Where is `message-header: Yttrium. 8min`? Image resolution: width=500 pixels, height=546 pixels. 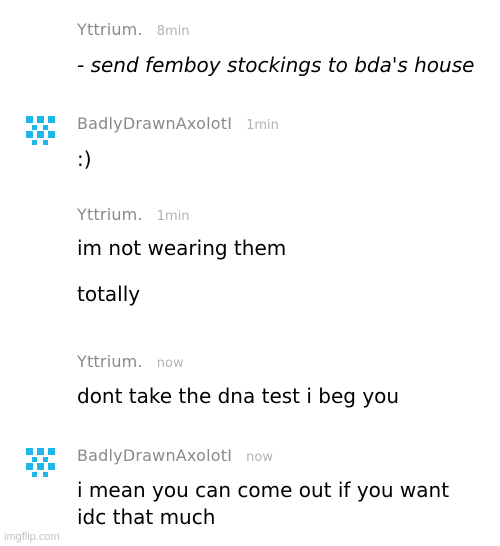
message-header: Yttrium. 8min is located at coordinates (133, 29).